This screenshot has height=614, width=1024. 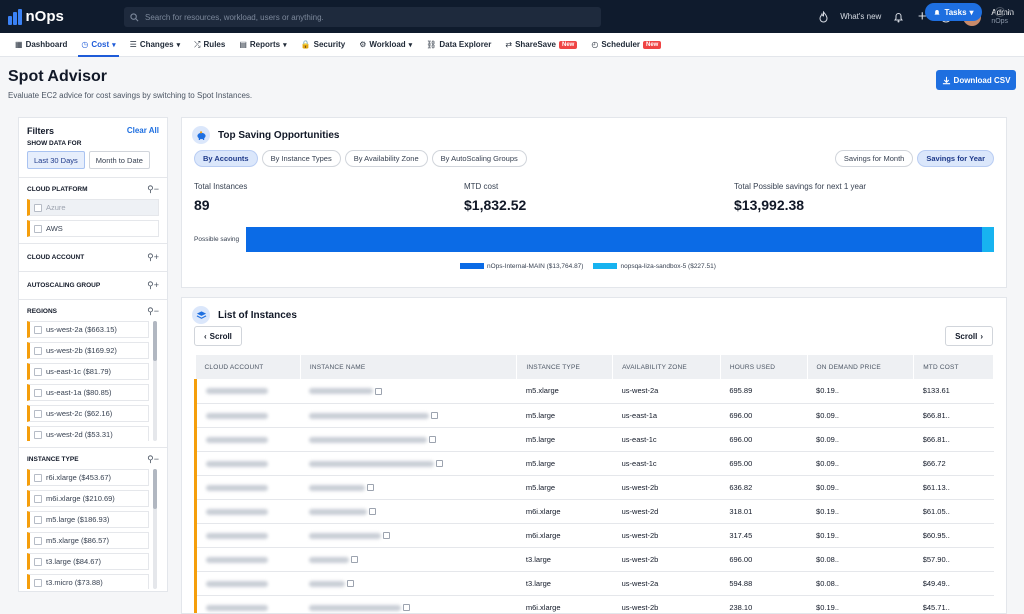 What do you see at coordinates (823, 17) in the screenshot?
I see `flame-icon` at bounding box center [823, 17].